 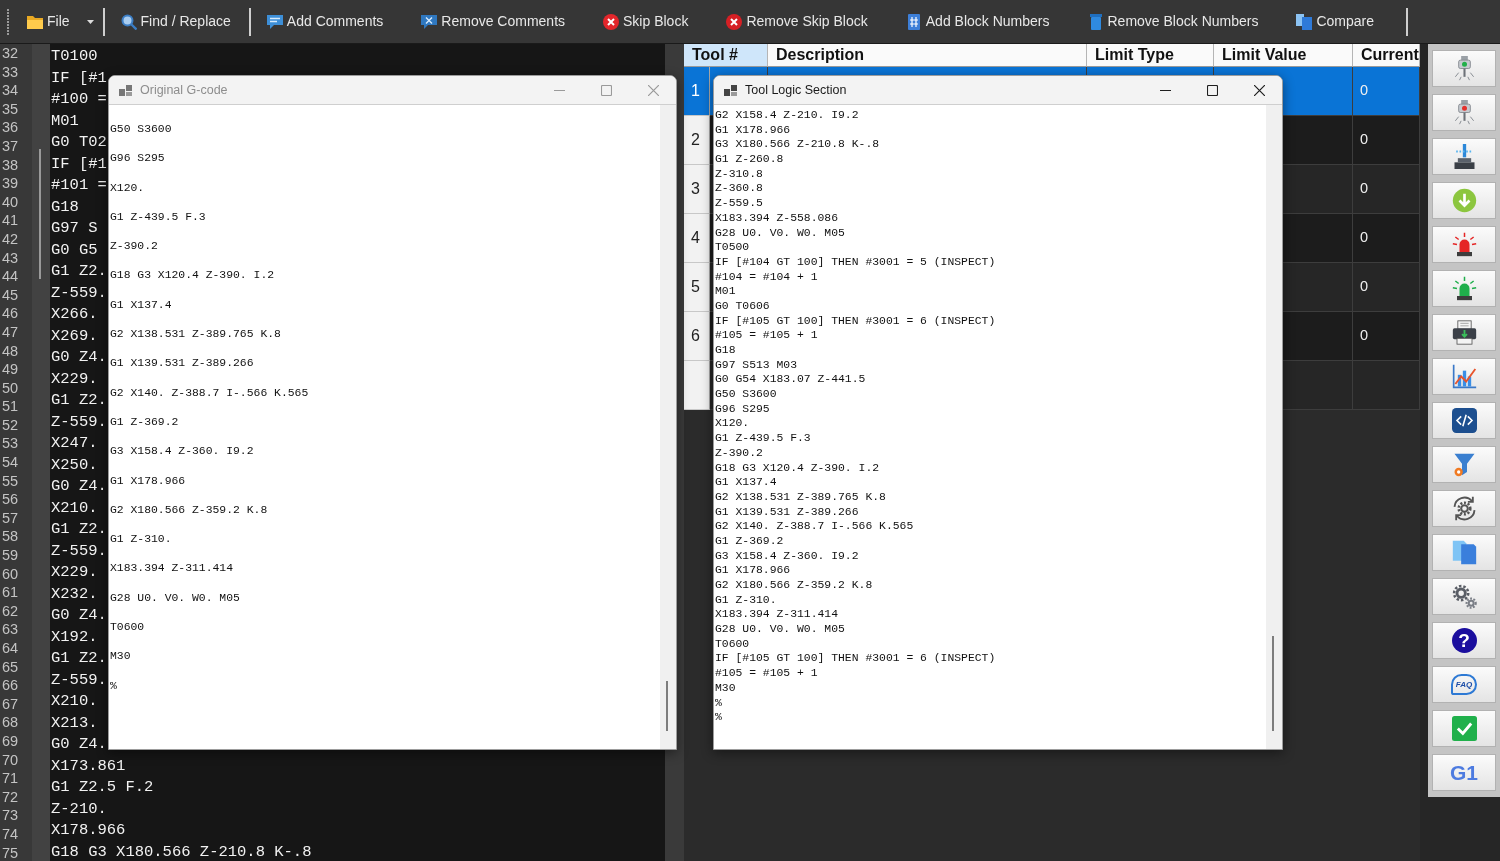 What do you see at coordinates (11, 592) in the screenshot?
I see `line-number: 61` at bounding box center [11, 592].